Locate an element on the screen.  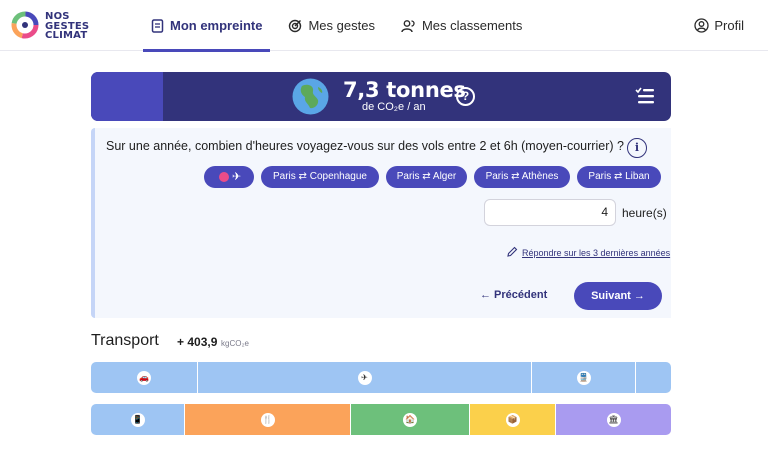
pencil-icon is located at coordinates (512, 251).